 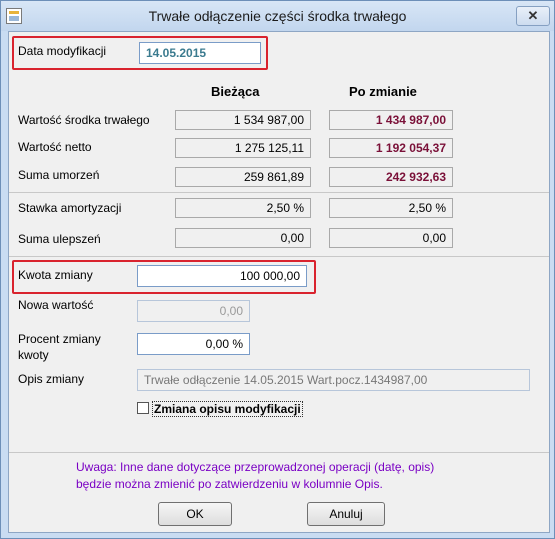 What do you see at coordinates (195, 514) in the screenshot?
I see `ok-button: OK` at bounding box center [195, 514].